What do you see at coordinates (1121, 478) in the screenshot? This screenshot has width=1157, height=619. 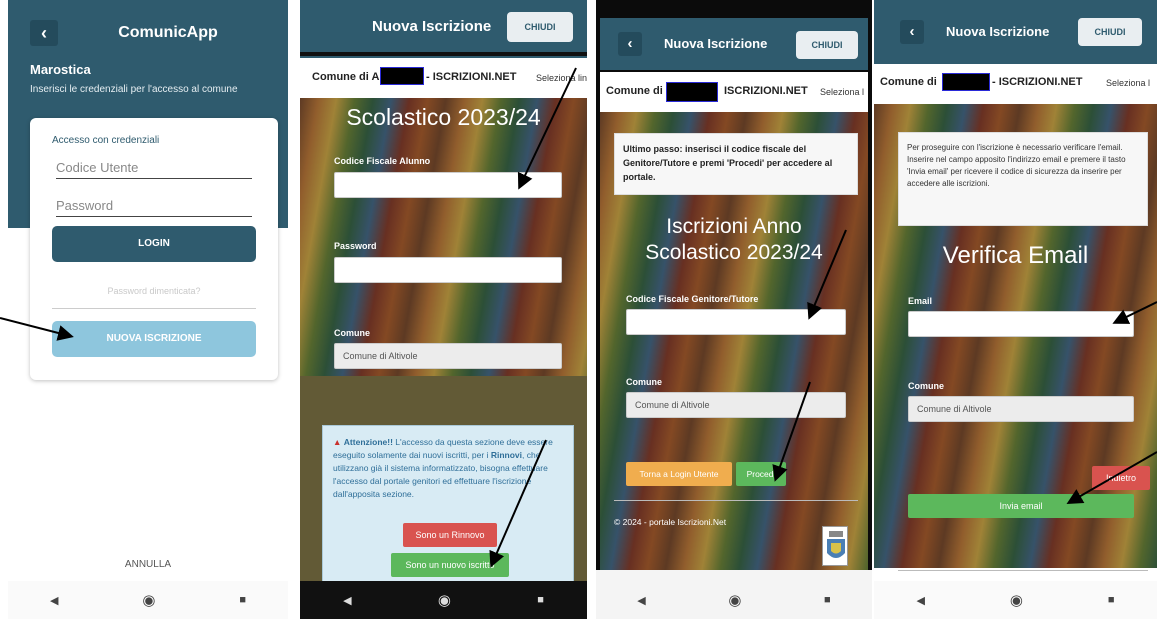 I see `back-red-button: Indietro` at bounding box center [1121, 478].